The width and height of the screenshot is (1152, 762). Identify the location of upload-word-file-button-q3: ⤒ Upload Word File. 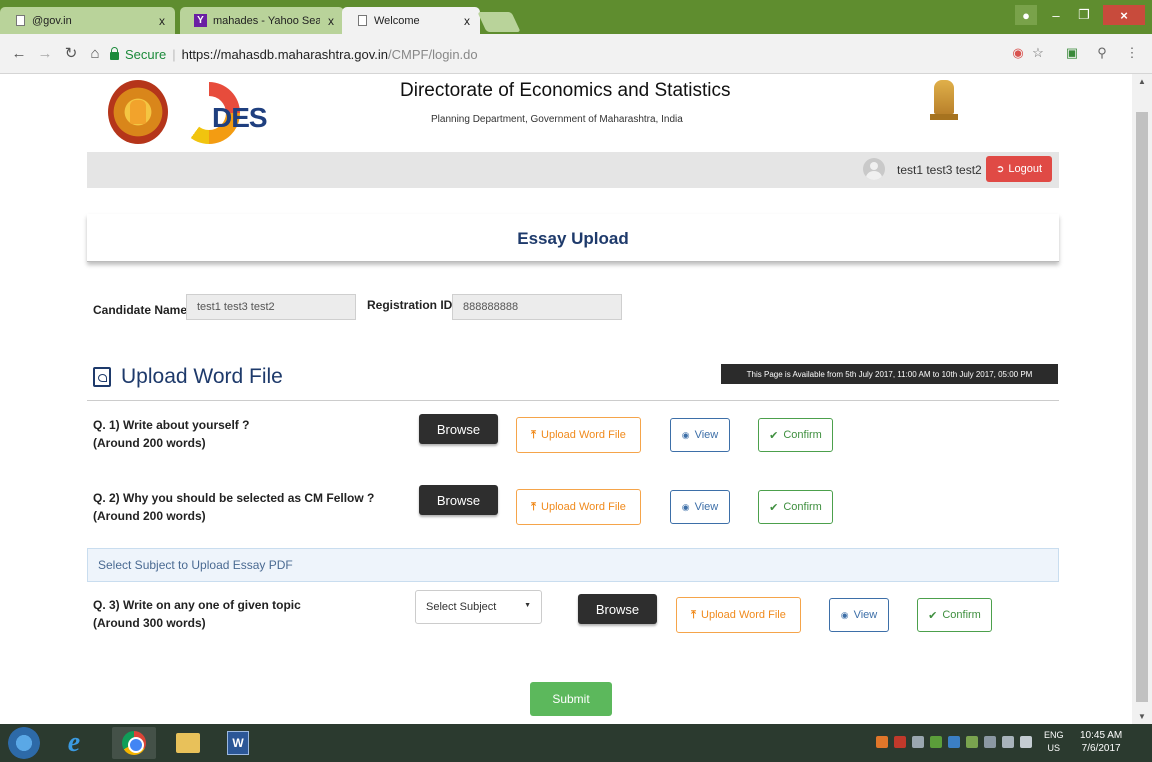
(738, 615).